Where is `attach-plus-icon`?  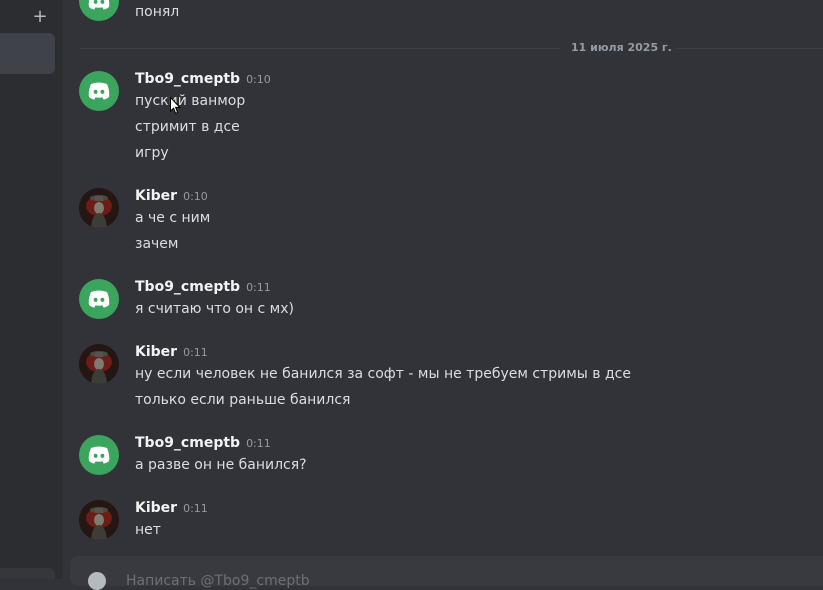
attach-plus-icon is located at coordinates (97, 581).